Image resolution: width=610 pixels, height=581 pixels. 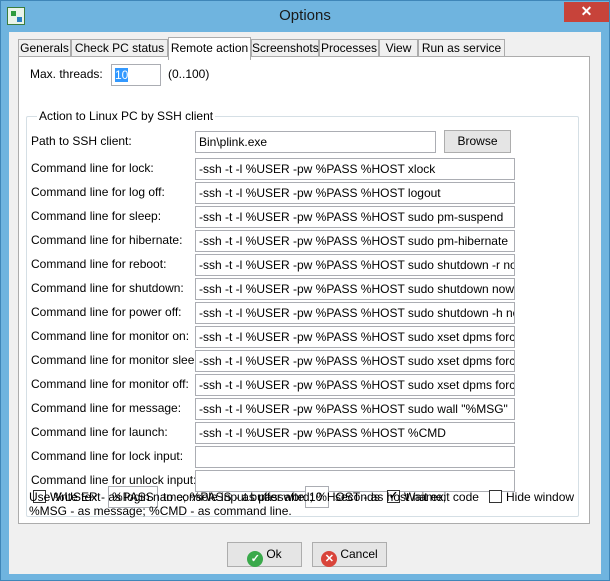 I want to click on command-label: Command line for monitor on:, so click(x=110, y=336).